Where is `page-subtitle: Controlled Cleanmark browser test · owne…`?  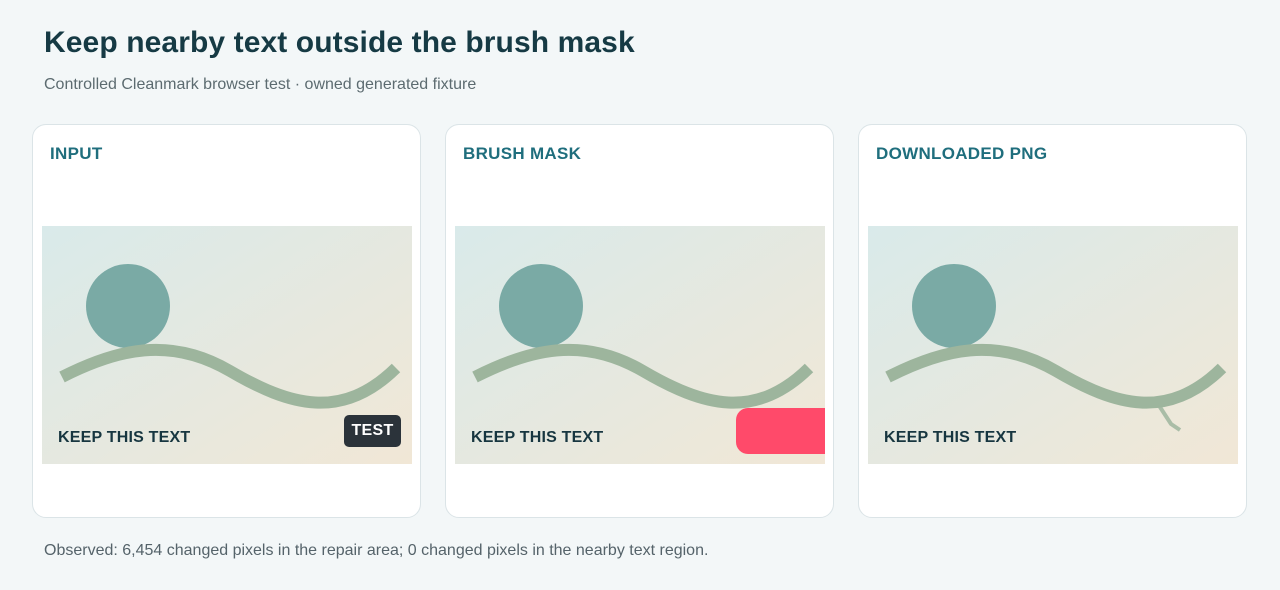
page-subtitle: Controlled Cleanmark browser test · owne… is located at coordinates (260, 84).